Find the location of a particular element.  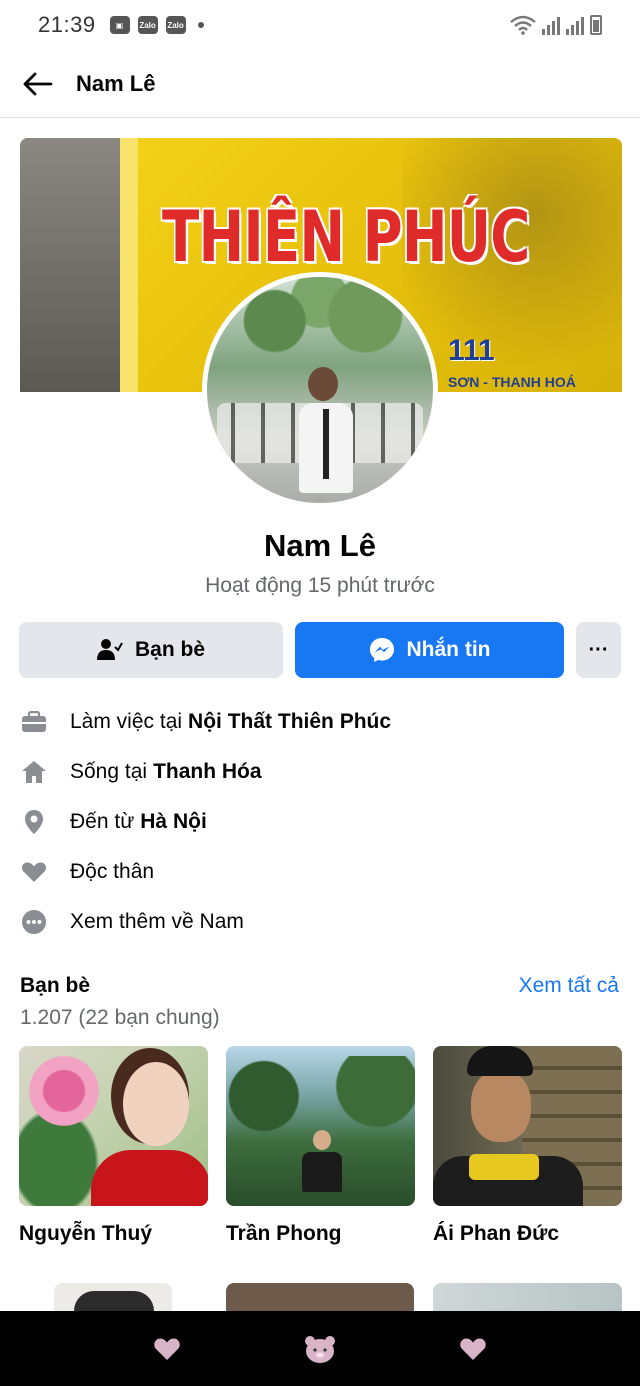

info-relationship: Độc thân is located at coordinates (320, 872).